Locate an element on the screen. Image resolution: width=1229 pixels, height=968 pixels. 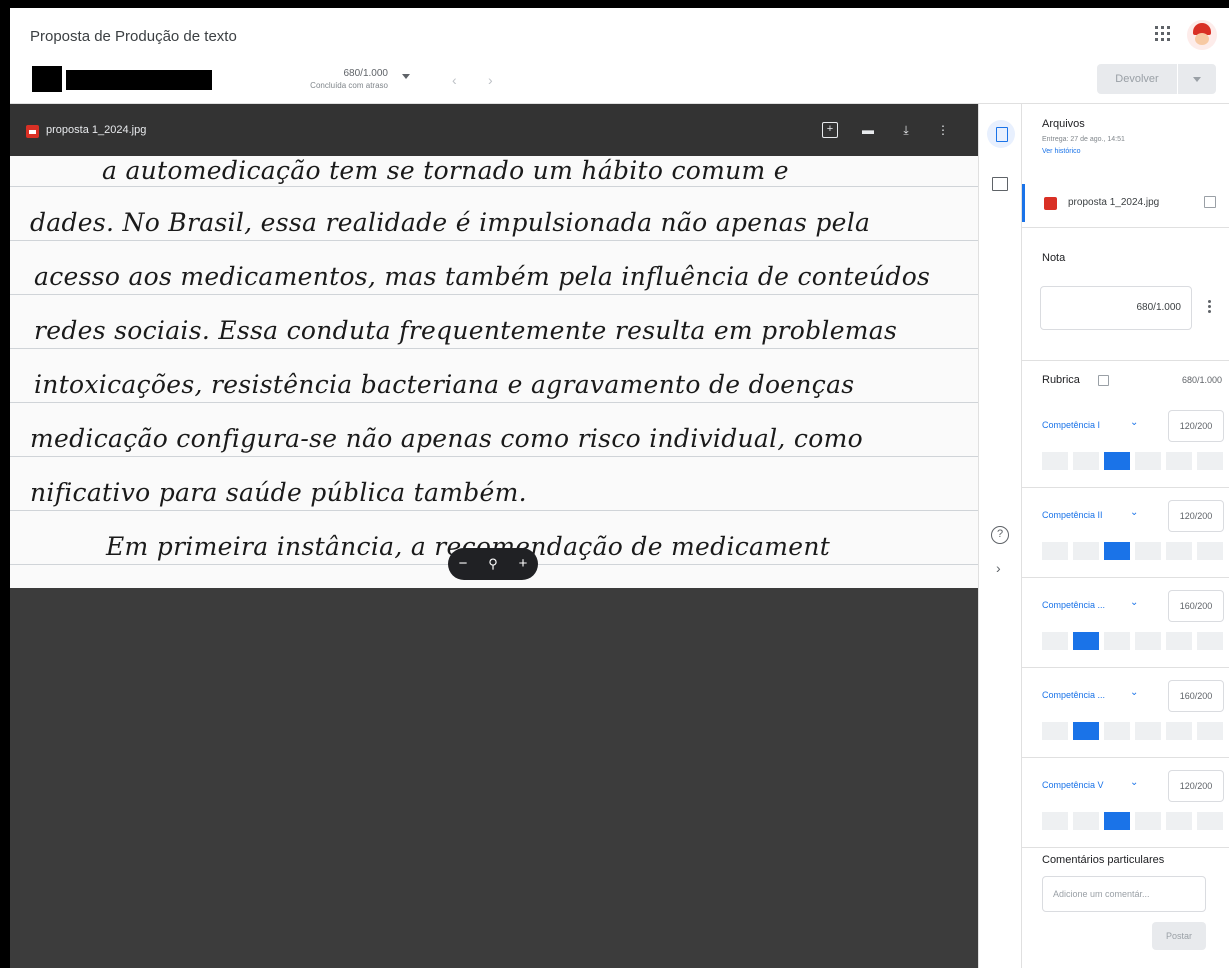
rubric-criterion: Competência ... ⌄ 160/200 is located at coordinates (1125, 713).